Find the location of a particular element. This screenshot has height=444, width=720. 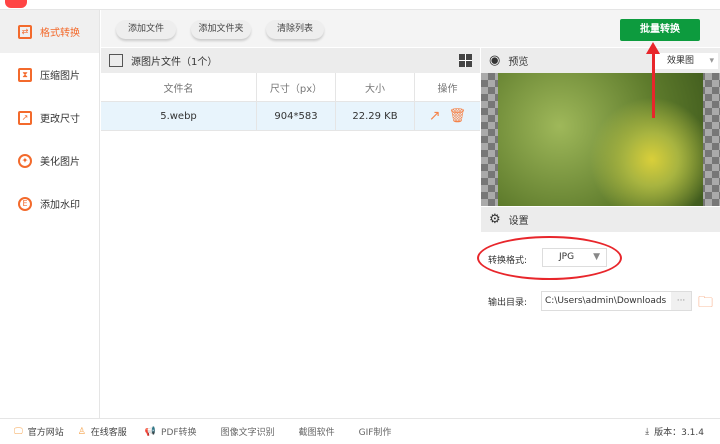

sidebar-item-format-convert: ⇄ 格式转换 is located at coordinates (49, 31).